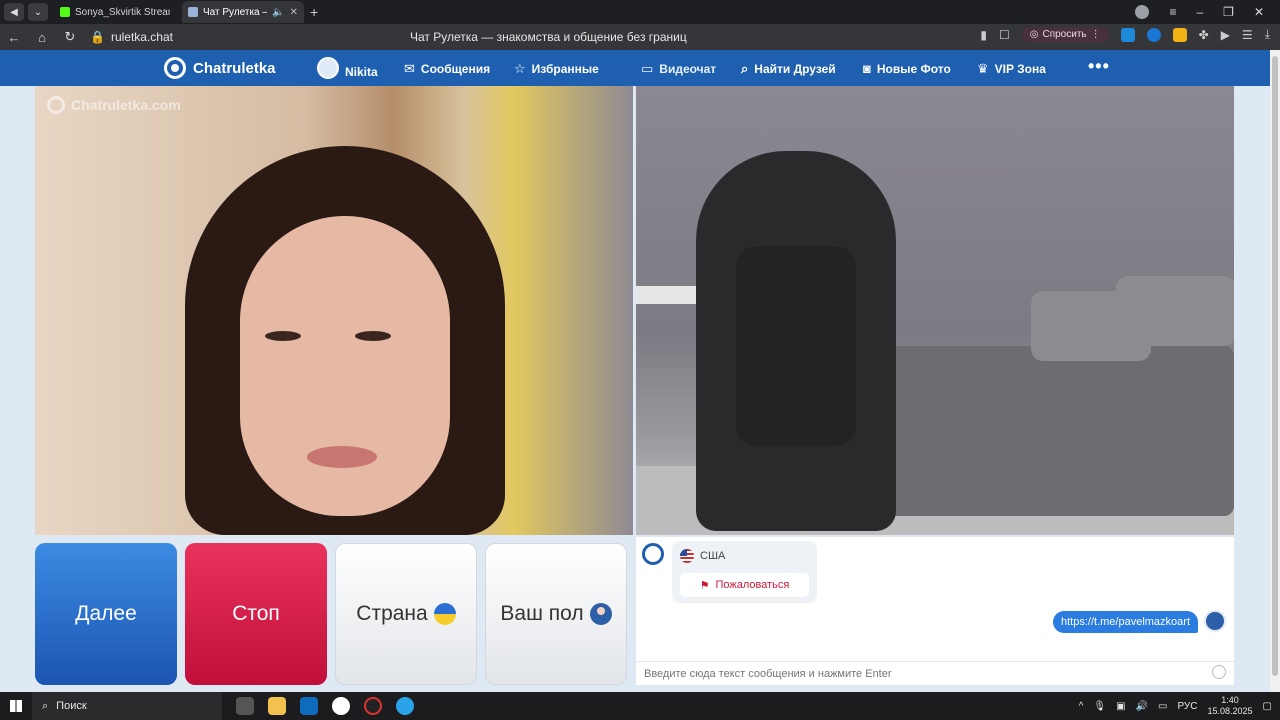 The height and width of the screenshot is (720, 1280). I want to click on nav-profile: Nikita, so click(347, 70).